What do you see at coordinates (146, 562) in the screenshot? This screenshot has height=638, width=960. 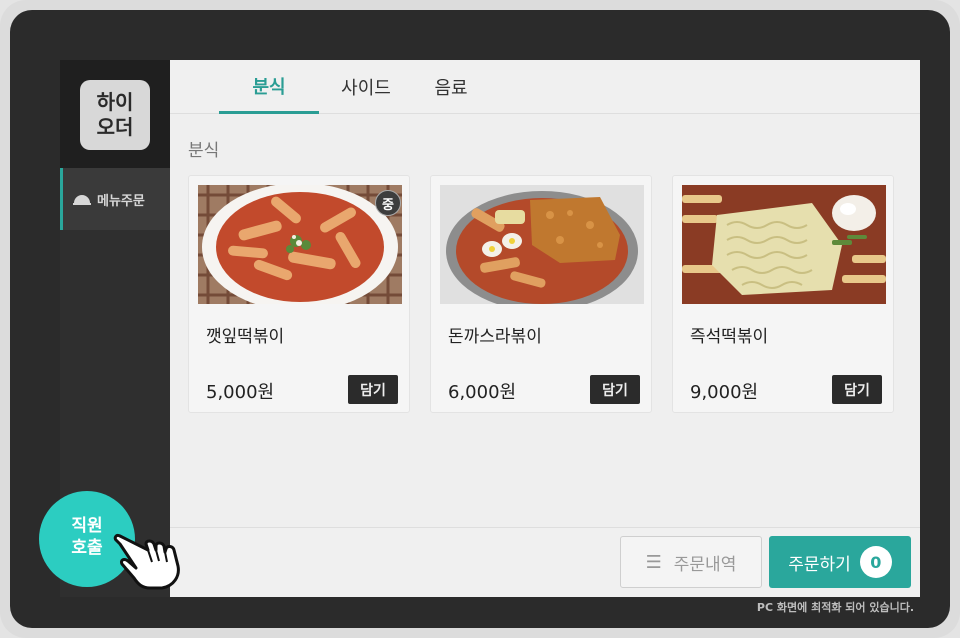 I see `pointing-hand-icon` at bounding box center [146, 562].